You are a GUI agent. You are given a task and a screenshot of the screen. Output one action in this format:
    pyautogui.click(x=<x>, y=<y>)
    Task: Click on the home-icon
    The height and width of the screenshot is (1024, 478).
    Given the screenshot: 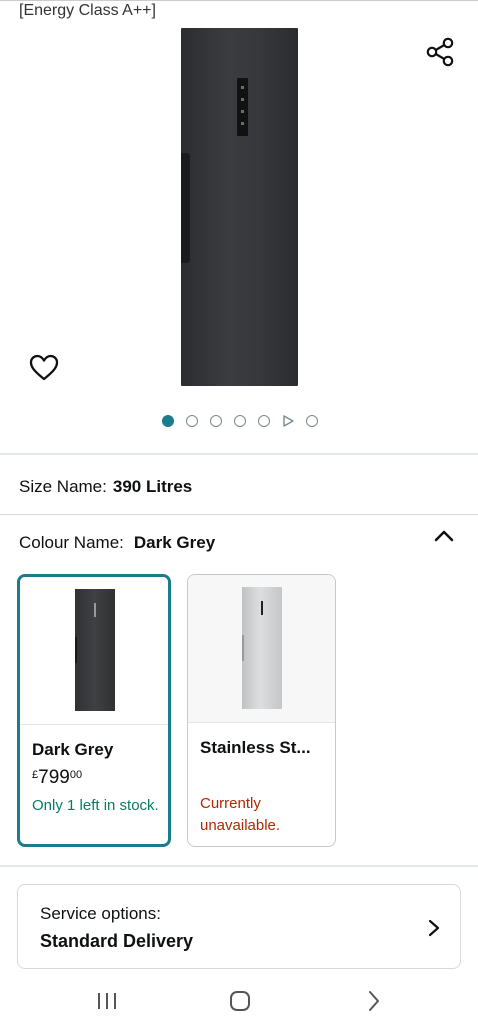 What is the action you would take?
    pyautogui.click(x=240, y=1001)
    